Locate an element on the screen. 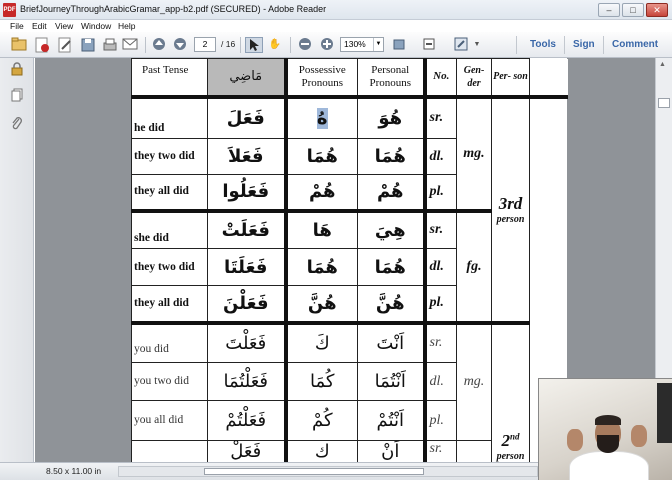  row-verb: فَعَلْنَ is located at coordinates (246, 304).